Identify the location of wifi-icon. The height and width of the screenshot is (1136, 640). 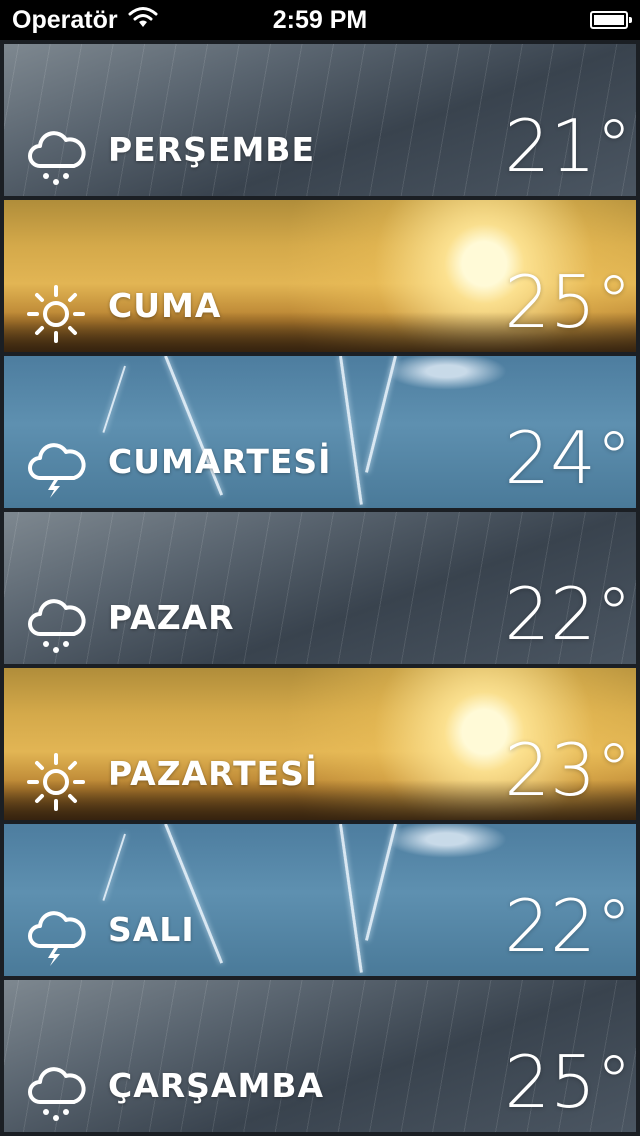
(143, 20).